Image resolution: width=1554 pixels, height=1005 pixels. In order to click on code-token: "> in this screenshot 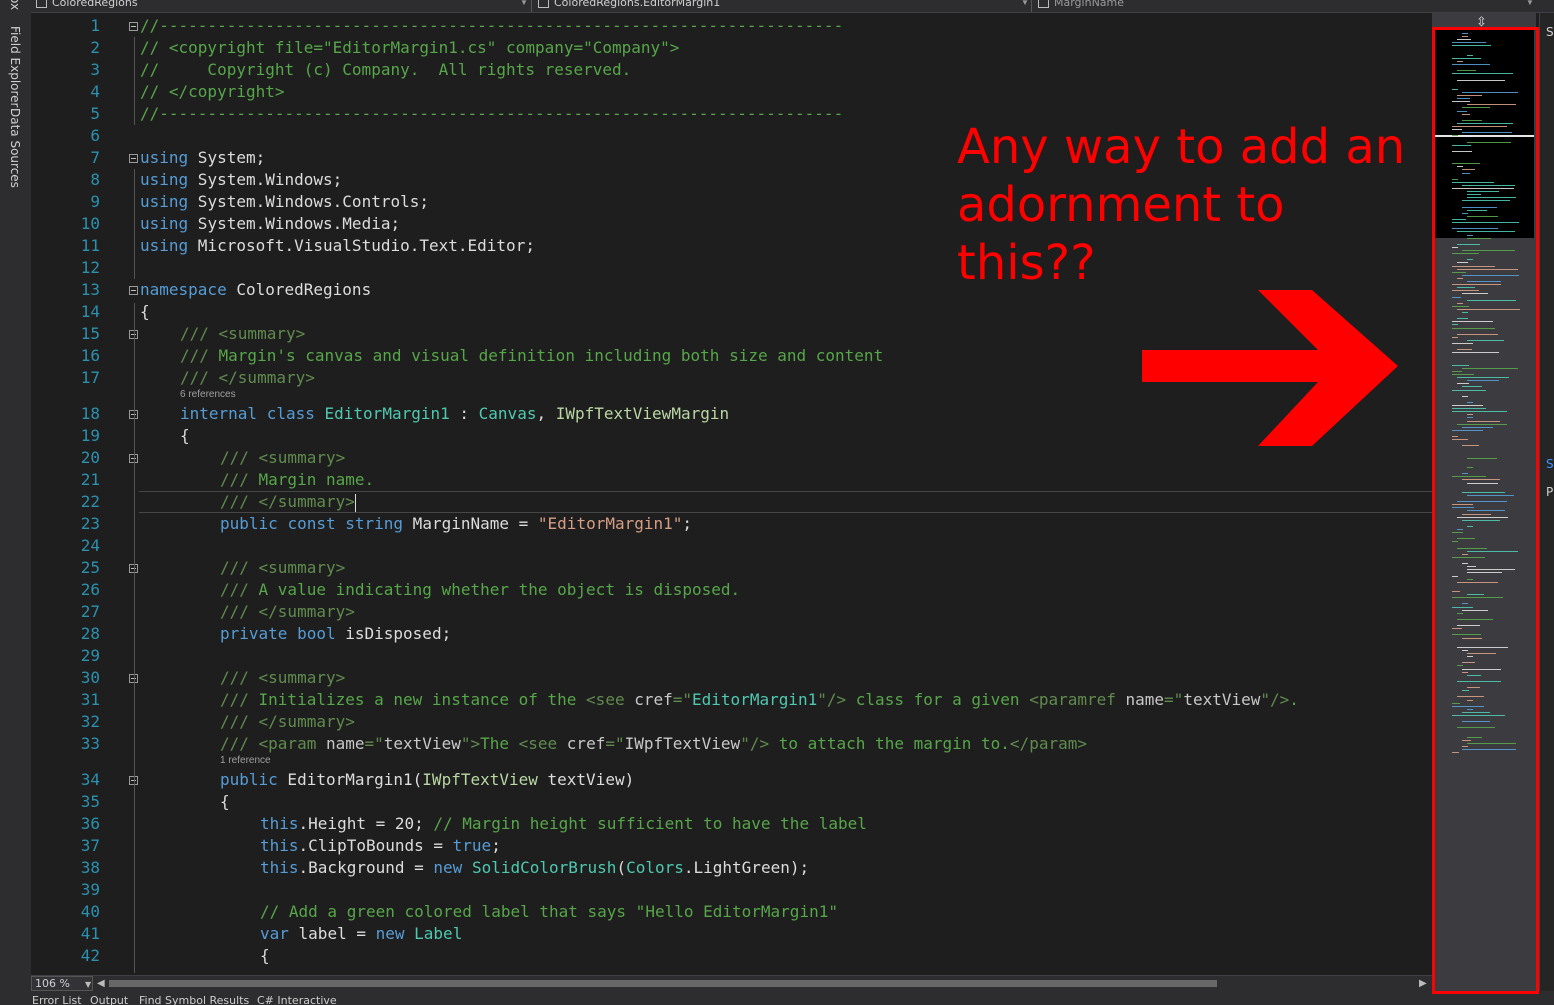, I will do `click(470, 743)`.